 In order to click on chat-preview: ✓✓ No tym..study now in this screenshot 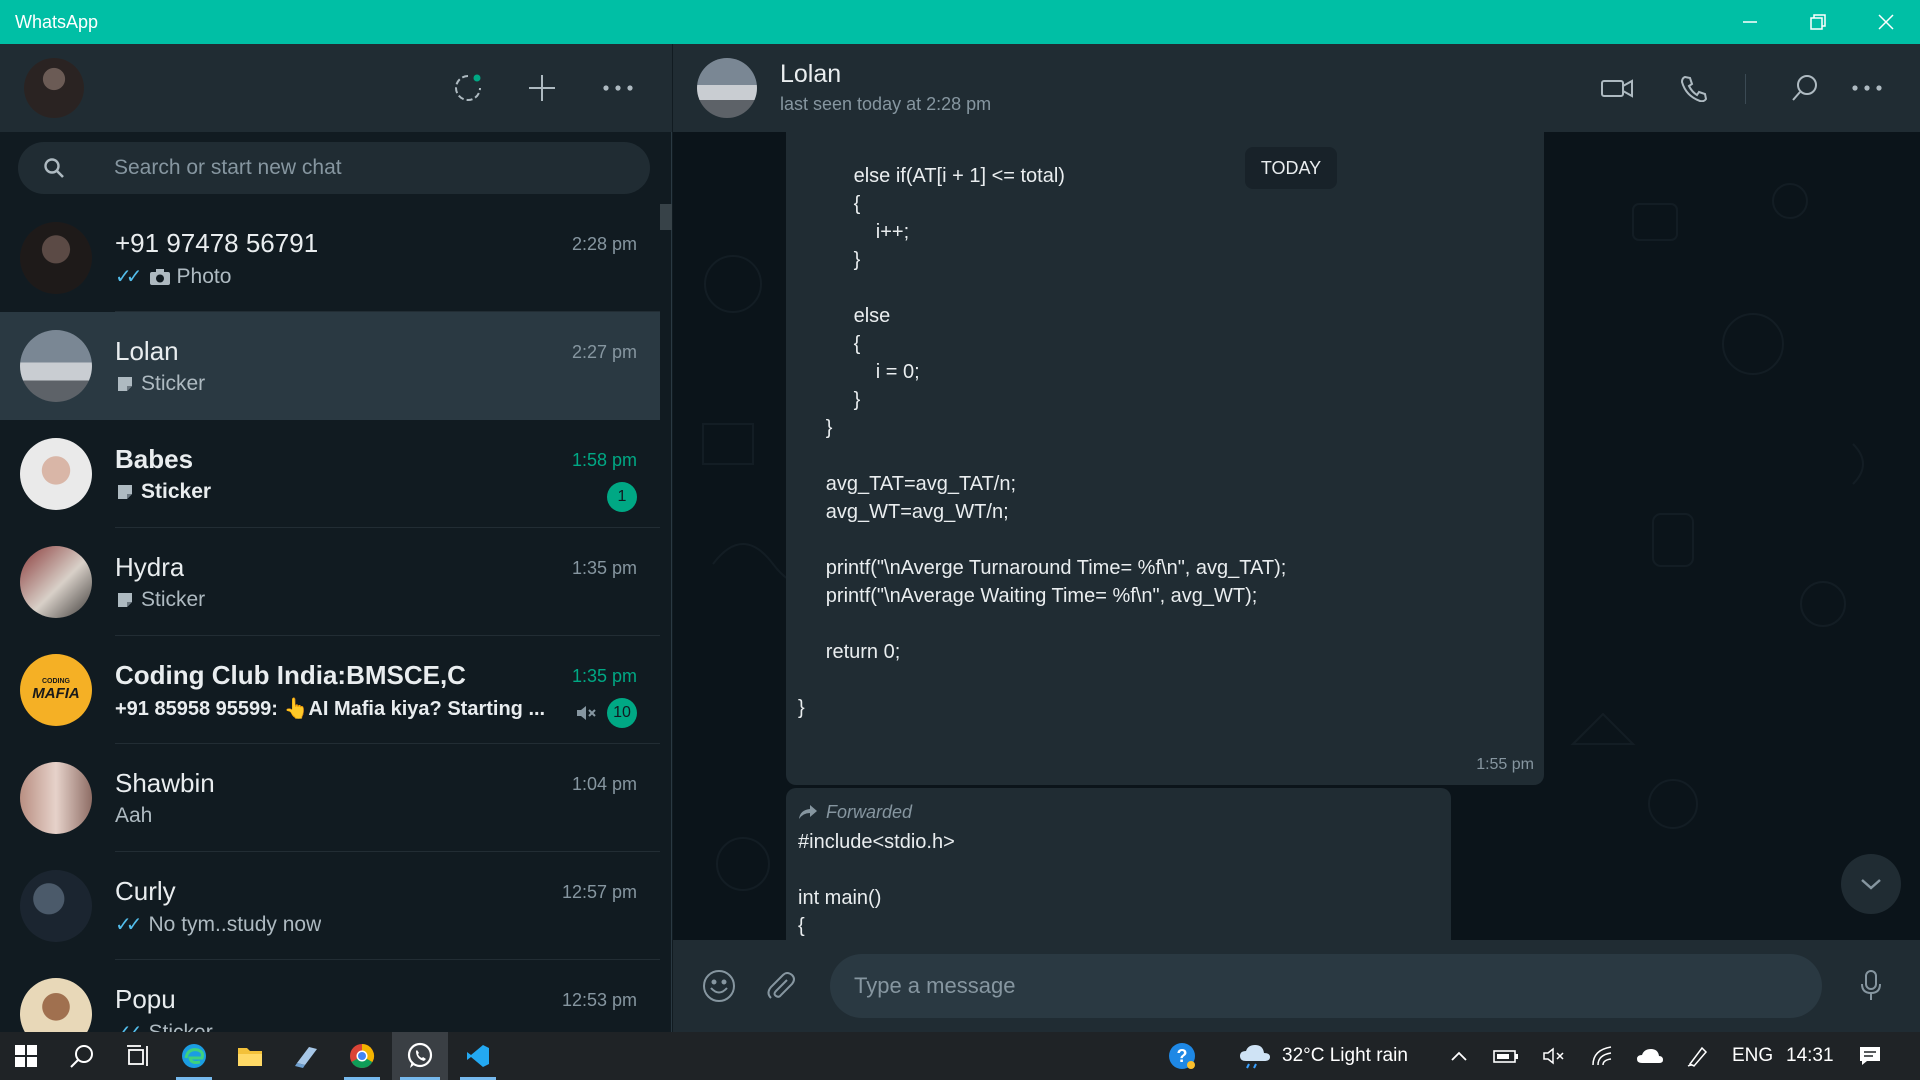, I will do `click(218, 924)`.